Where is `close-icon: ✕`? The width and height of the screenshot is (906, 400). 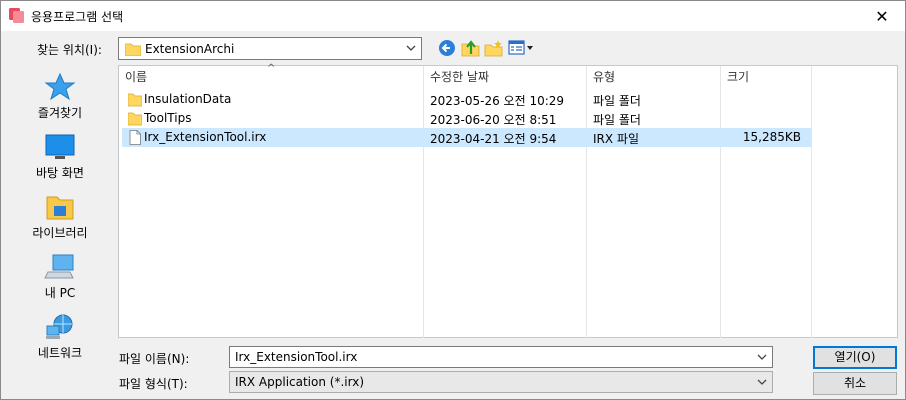 close-icon: ✕ is located at coordinates (882, 16).